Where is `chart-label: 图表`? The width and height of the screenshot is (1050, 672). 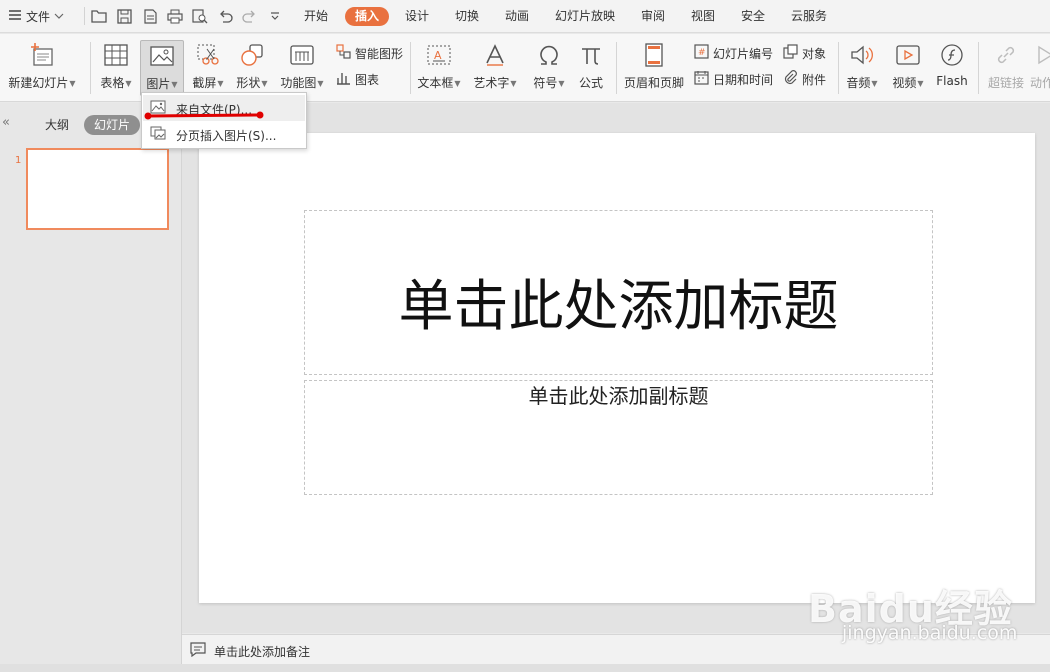 chart-label: 图表 is located at coordinates (367, 79).